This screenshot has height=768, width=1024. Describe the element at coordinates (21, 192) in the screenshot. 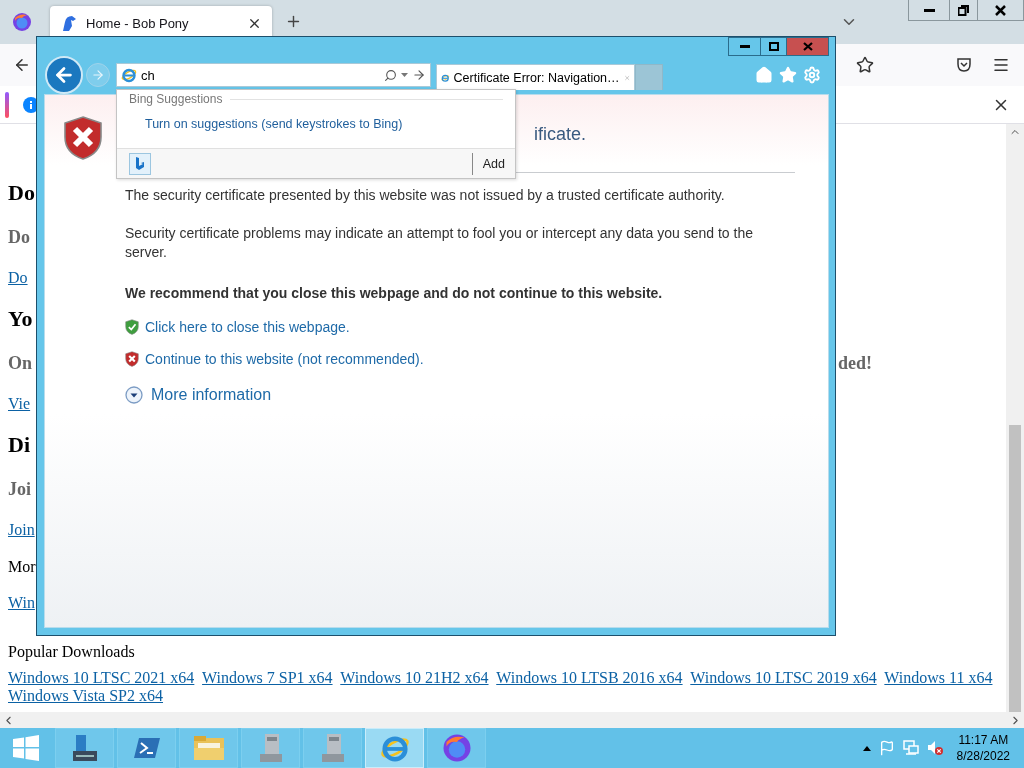

I see `page-heading: Do` at that location.